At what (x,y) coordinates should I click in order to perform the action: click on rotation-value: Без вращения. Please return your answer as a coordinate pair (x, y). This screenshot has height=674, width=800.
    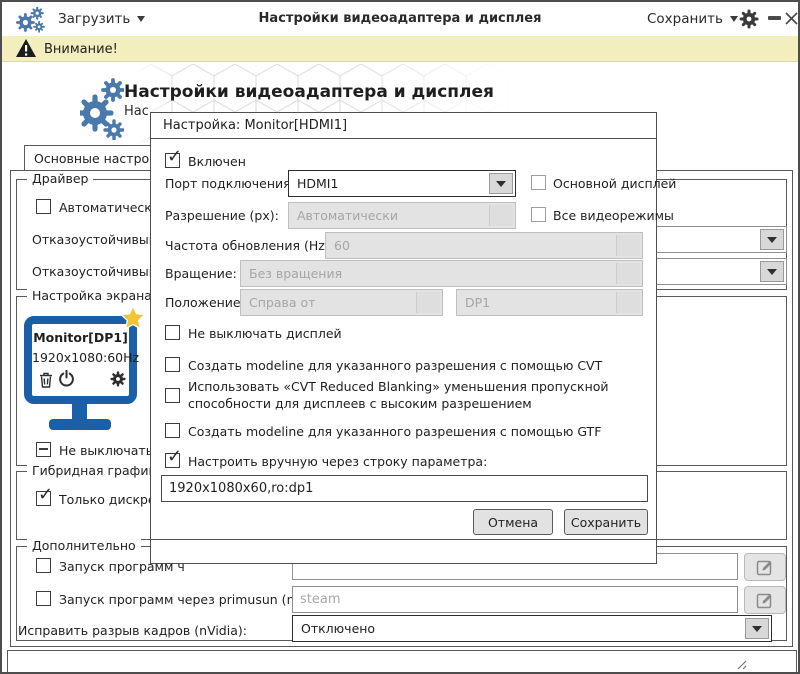
    Looking at the image, I should click on (296, 273).